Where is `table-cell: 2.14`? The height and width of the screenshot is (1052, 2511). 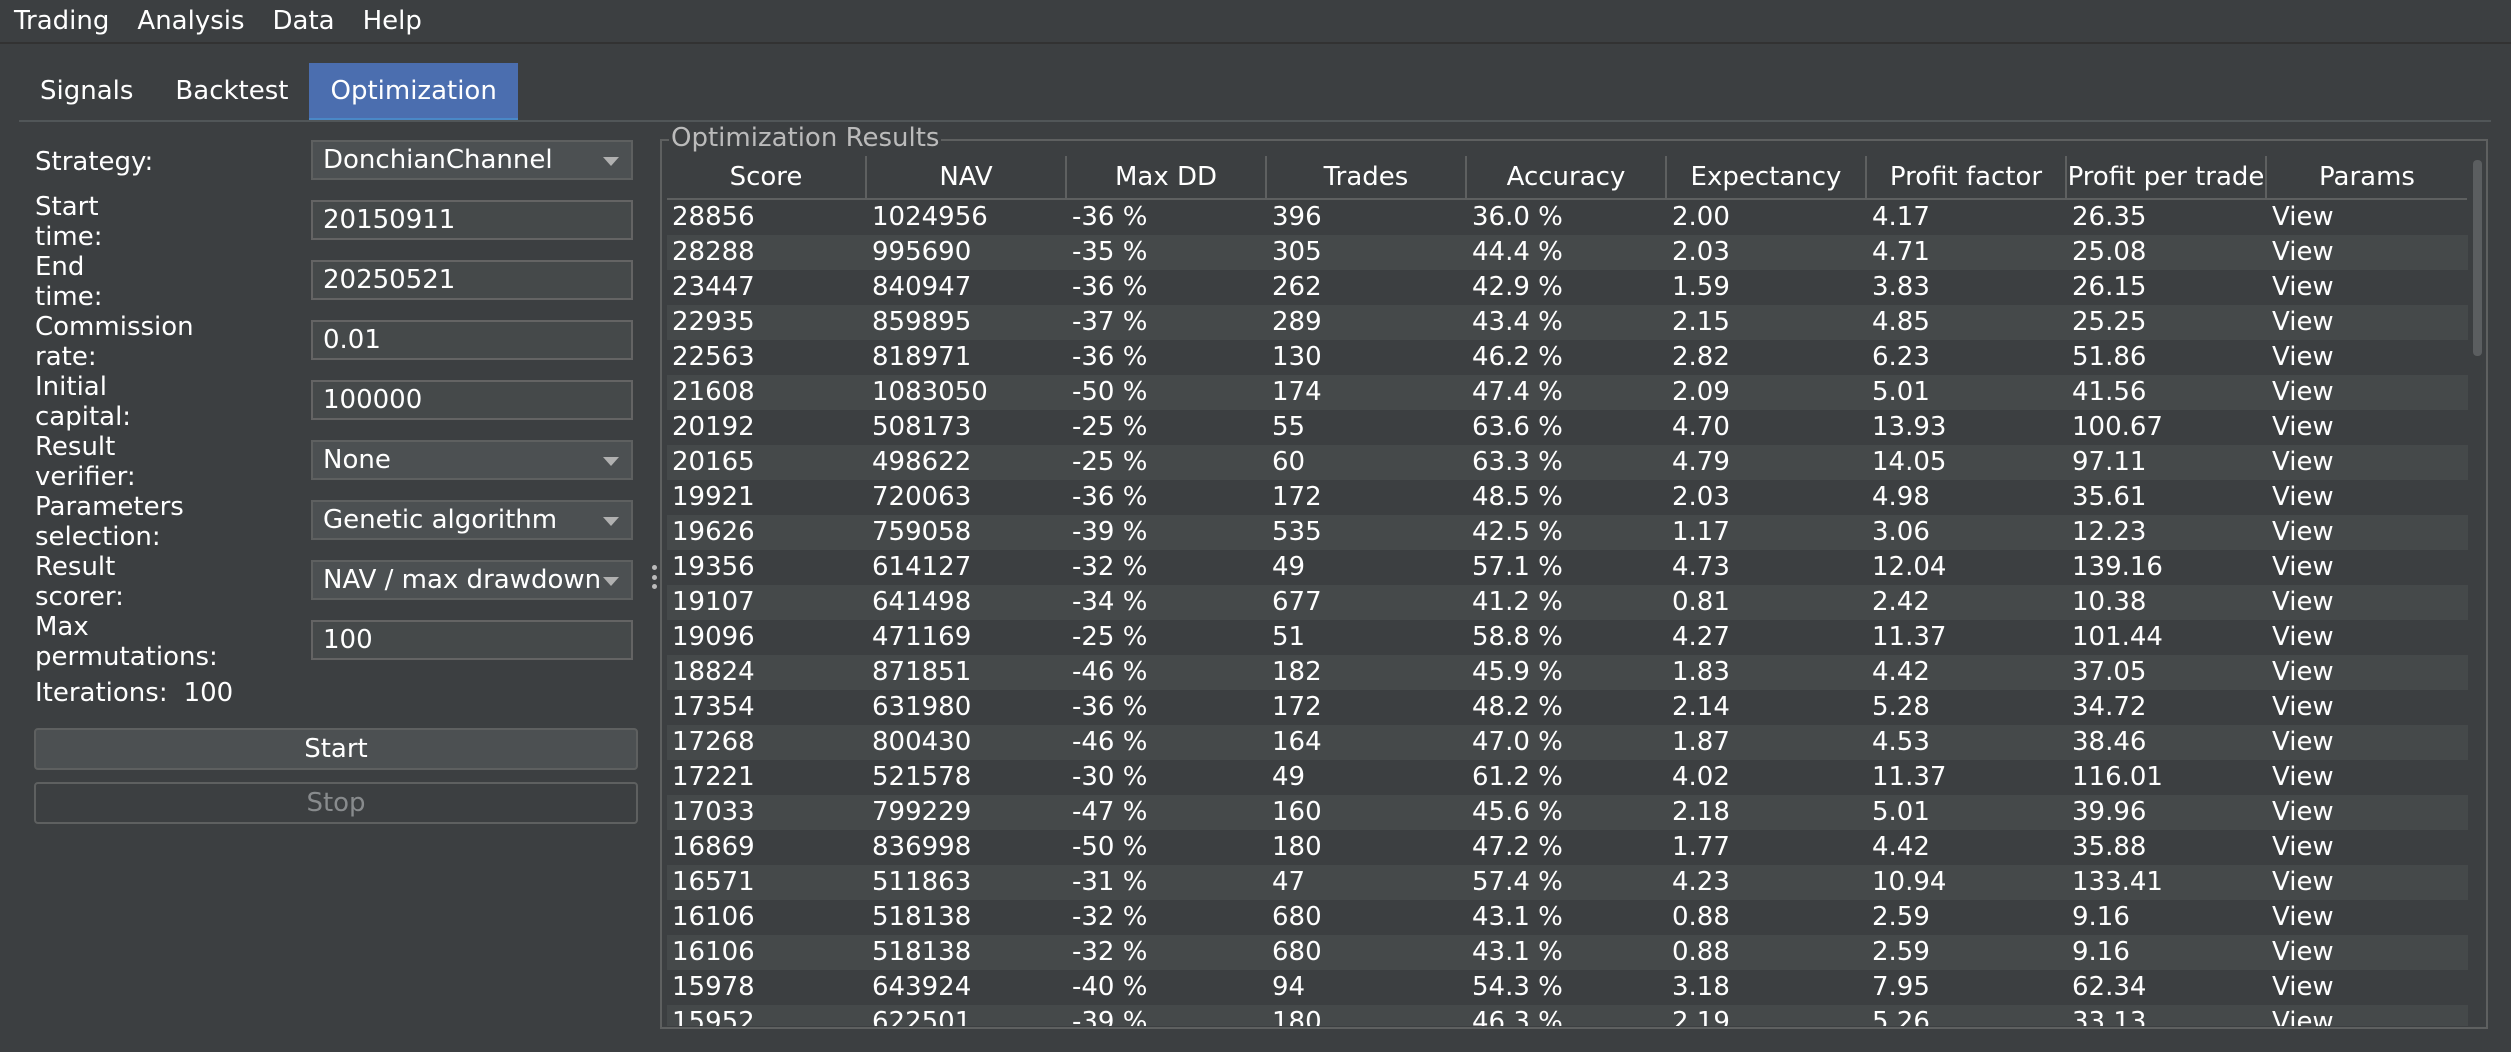
table-cell: 2.14 is located at coordinates (1701, 707).